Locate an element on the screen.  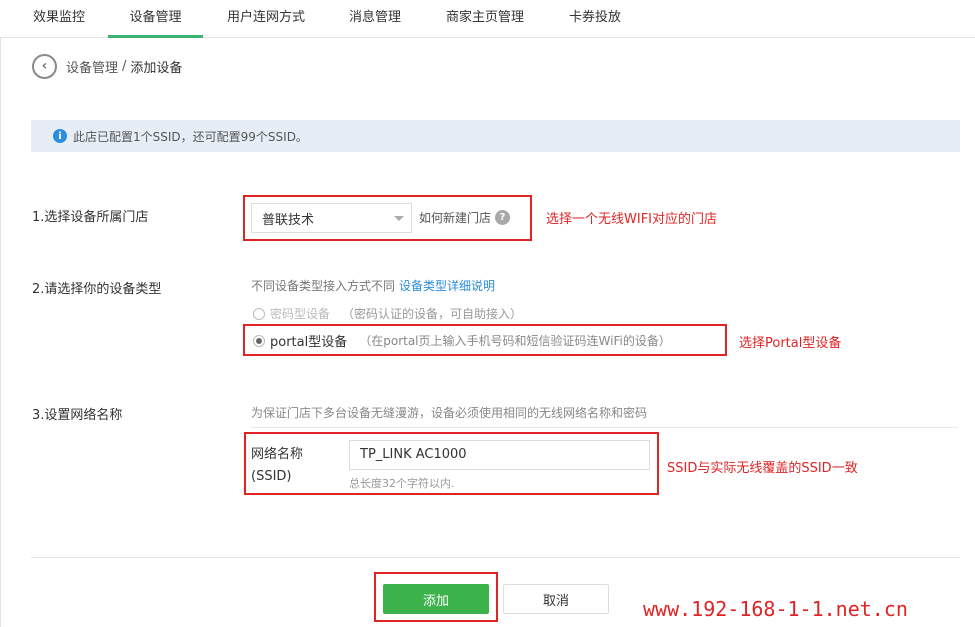
device-type-detail-link: 设备类型详细说明 is located at coordinates (447, 286).